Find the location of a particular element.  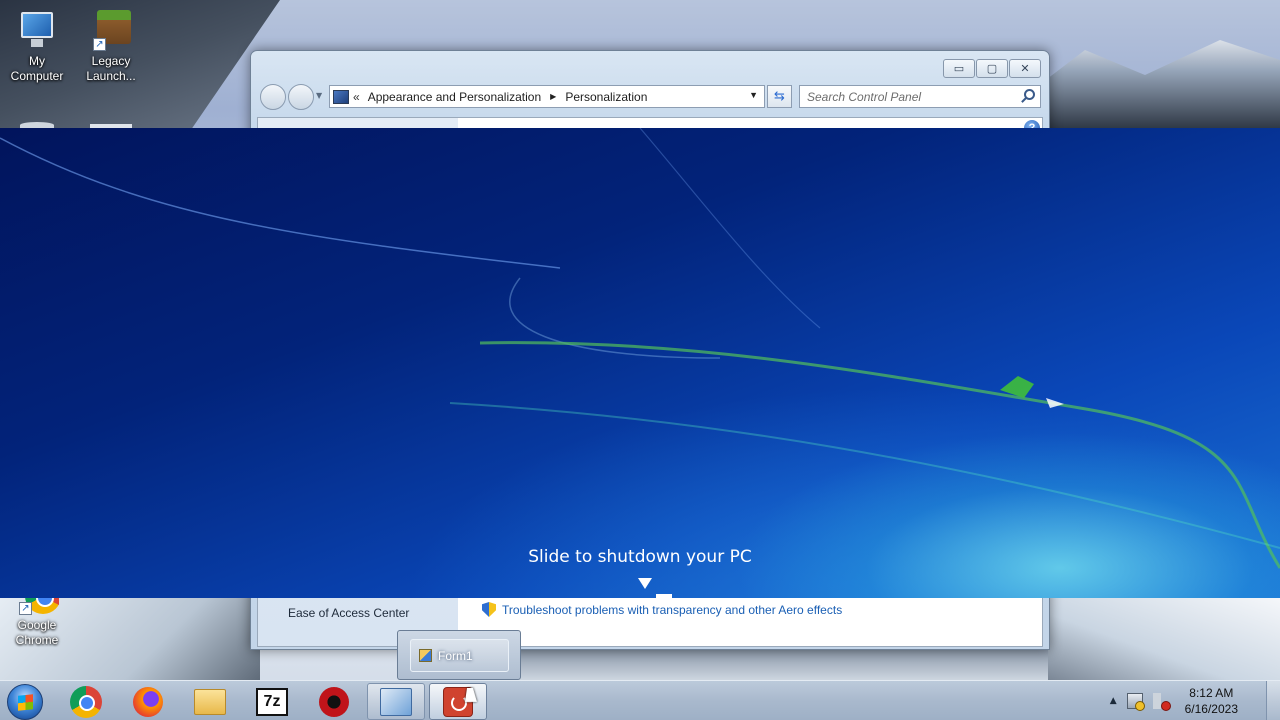

recent-pages-chevron-icon: ▼ is located at coordinates (319, 95).